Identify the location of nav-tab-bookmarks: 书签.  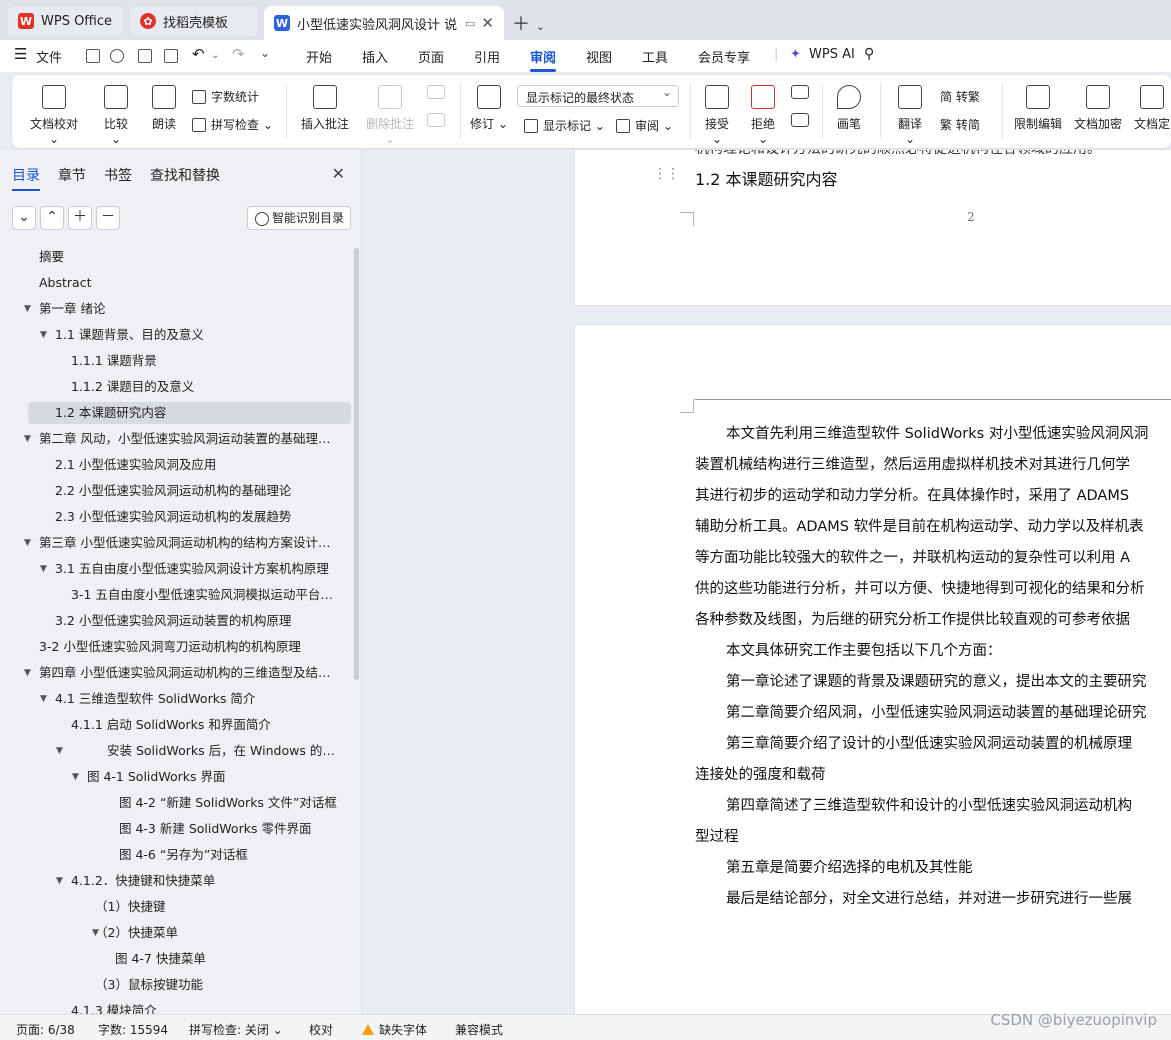
(118, 175).